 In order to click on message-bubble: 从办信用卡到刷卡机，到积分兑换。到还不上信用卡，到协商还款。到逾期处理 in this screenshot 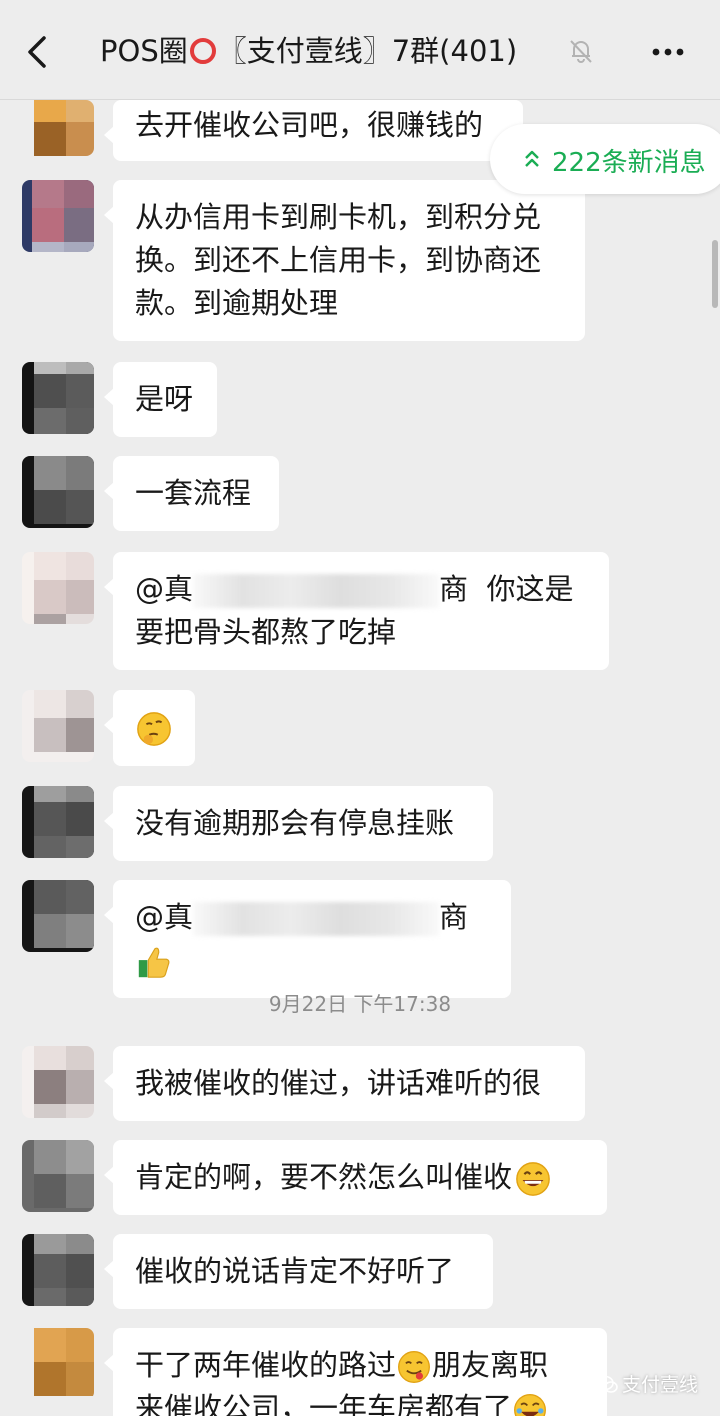, I will do `click(344, 260)`.